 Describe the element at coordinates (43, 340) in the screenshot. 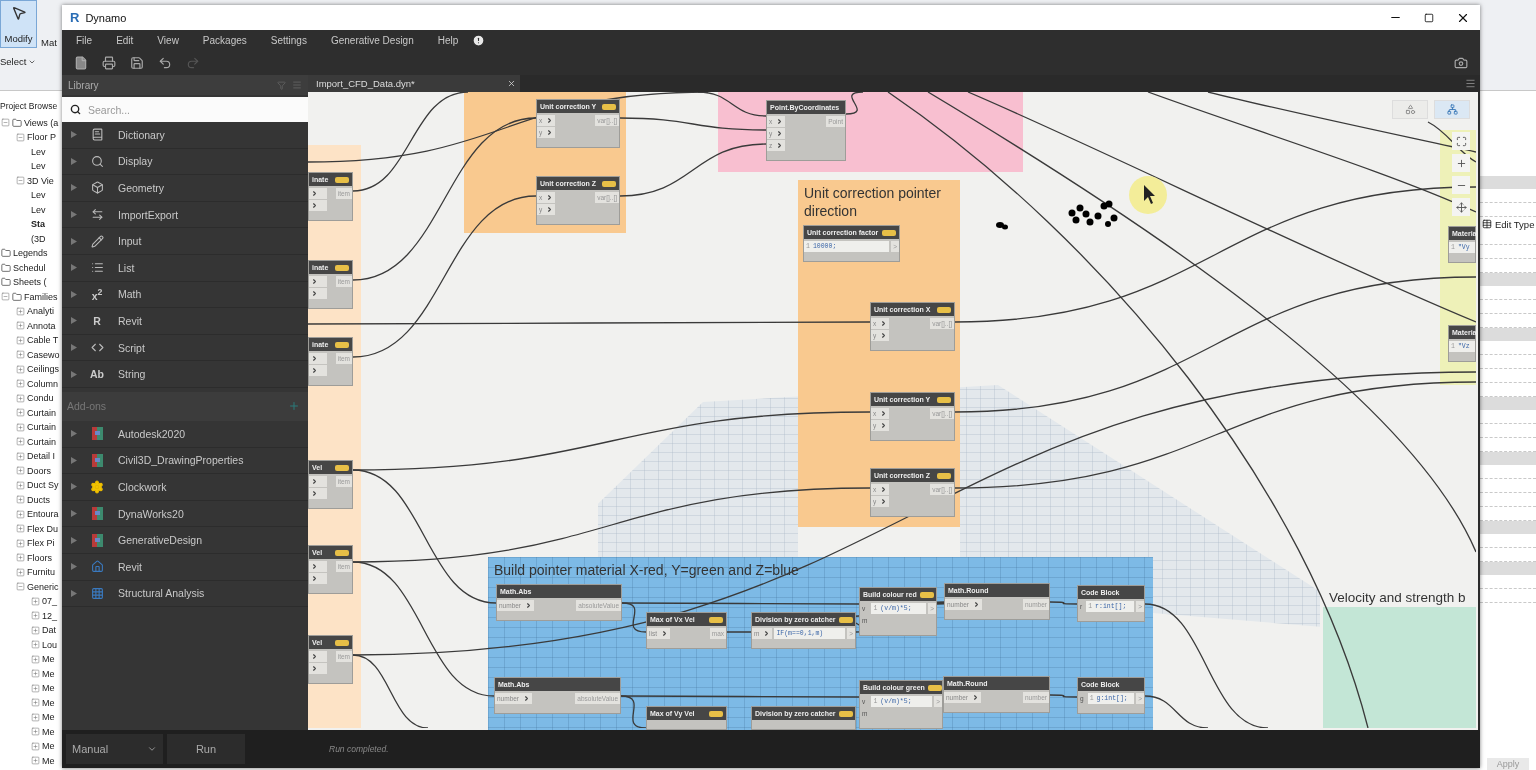

I see `tree-item: Cable T` at that location.